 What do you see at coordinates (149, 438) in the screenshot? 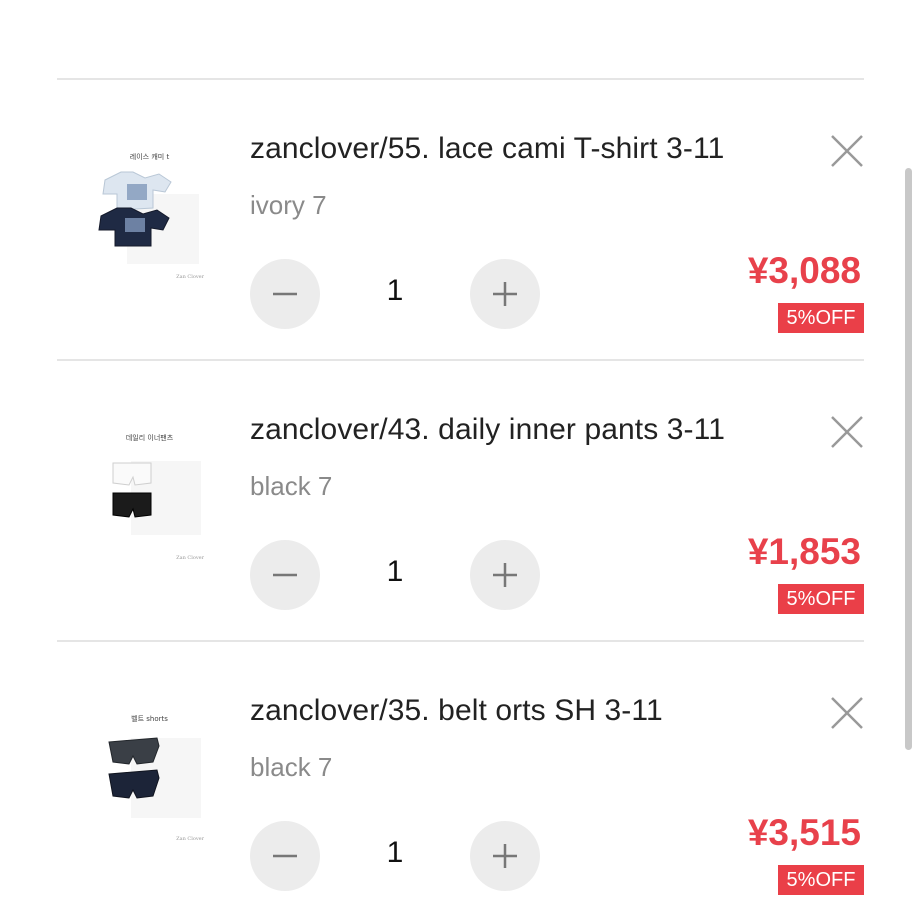
I see `thumbnail-caption: 데일리 이너팬츠` at bounding box center [149, 438].